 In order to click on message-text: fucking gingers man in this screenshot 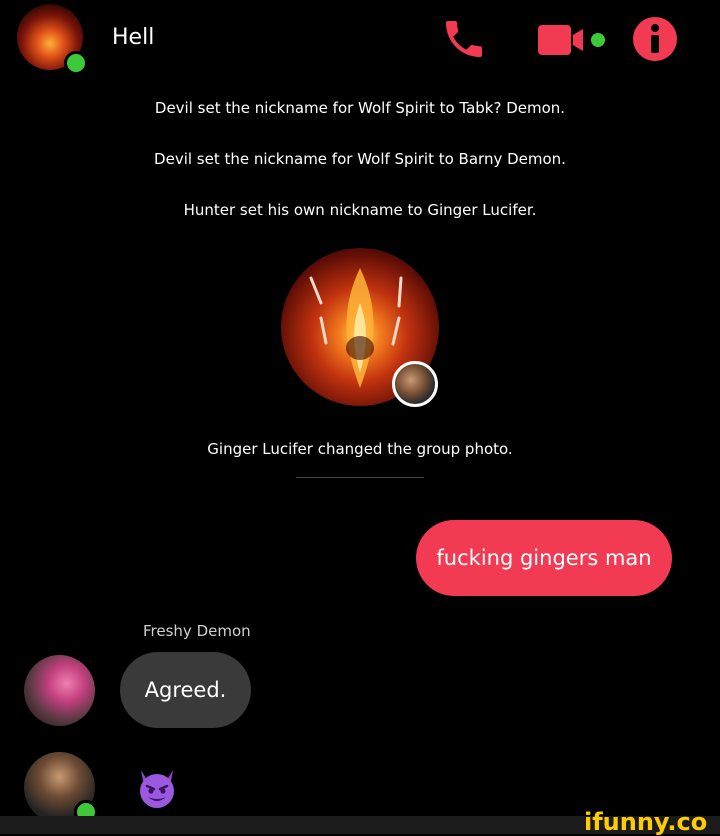, I will do `click(544, 558)`.